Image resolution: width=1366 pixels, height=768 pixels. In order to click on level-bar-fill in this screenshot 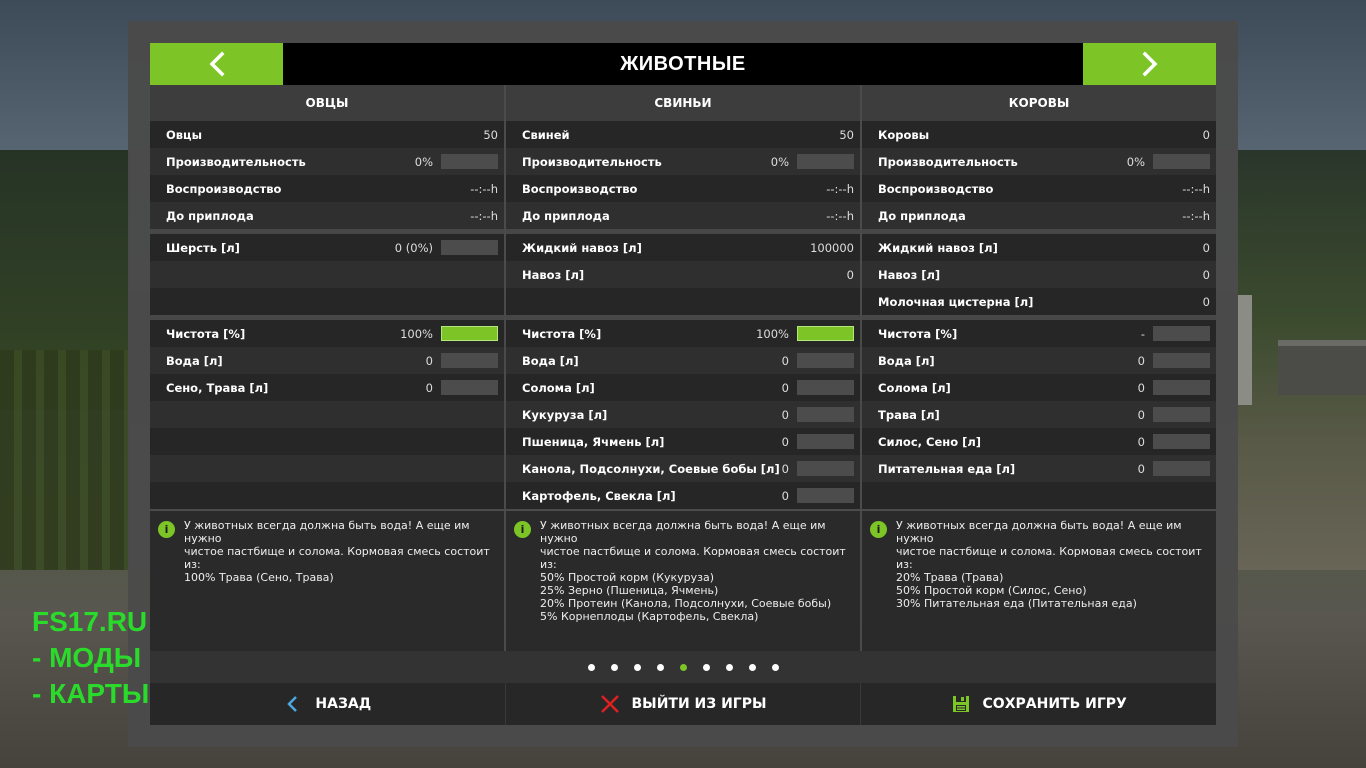, I will do `click(825, 333)`.